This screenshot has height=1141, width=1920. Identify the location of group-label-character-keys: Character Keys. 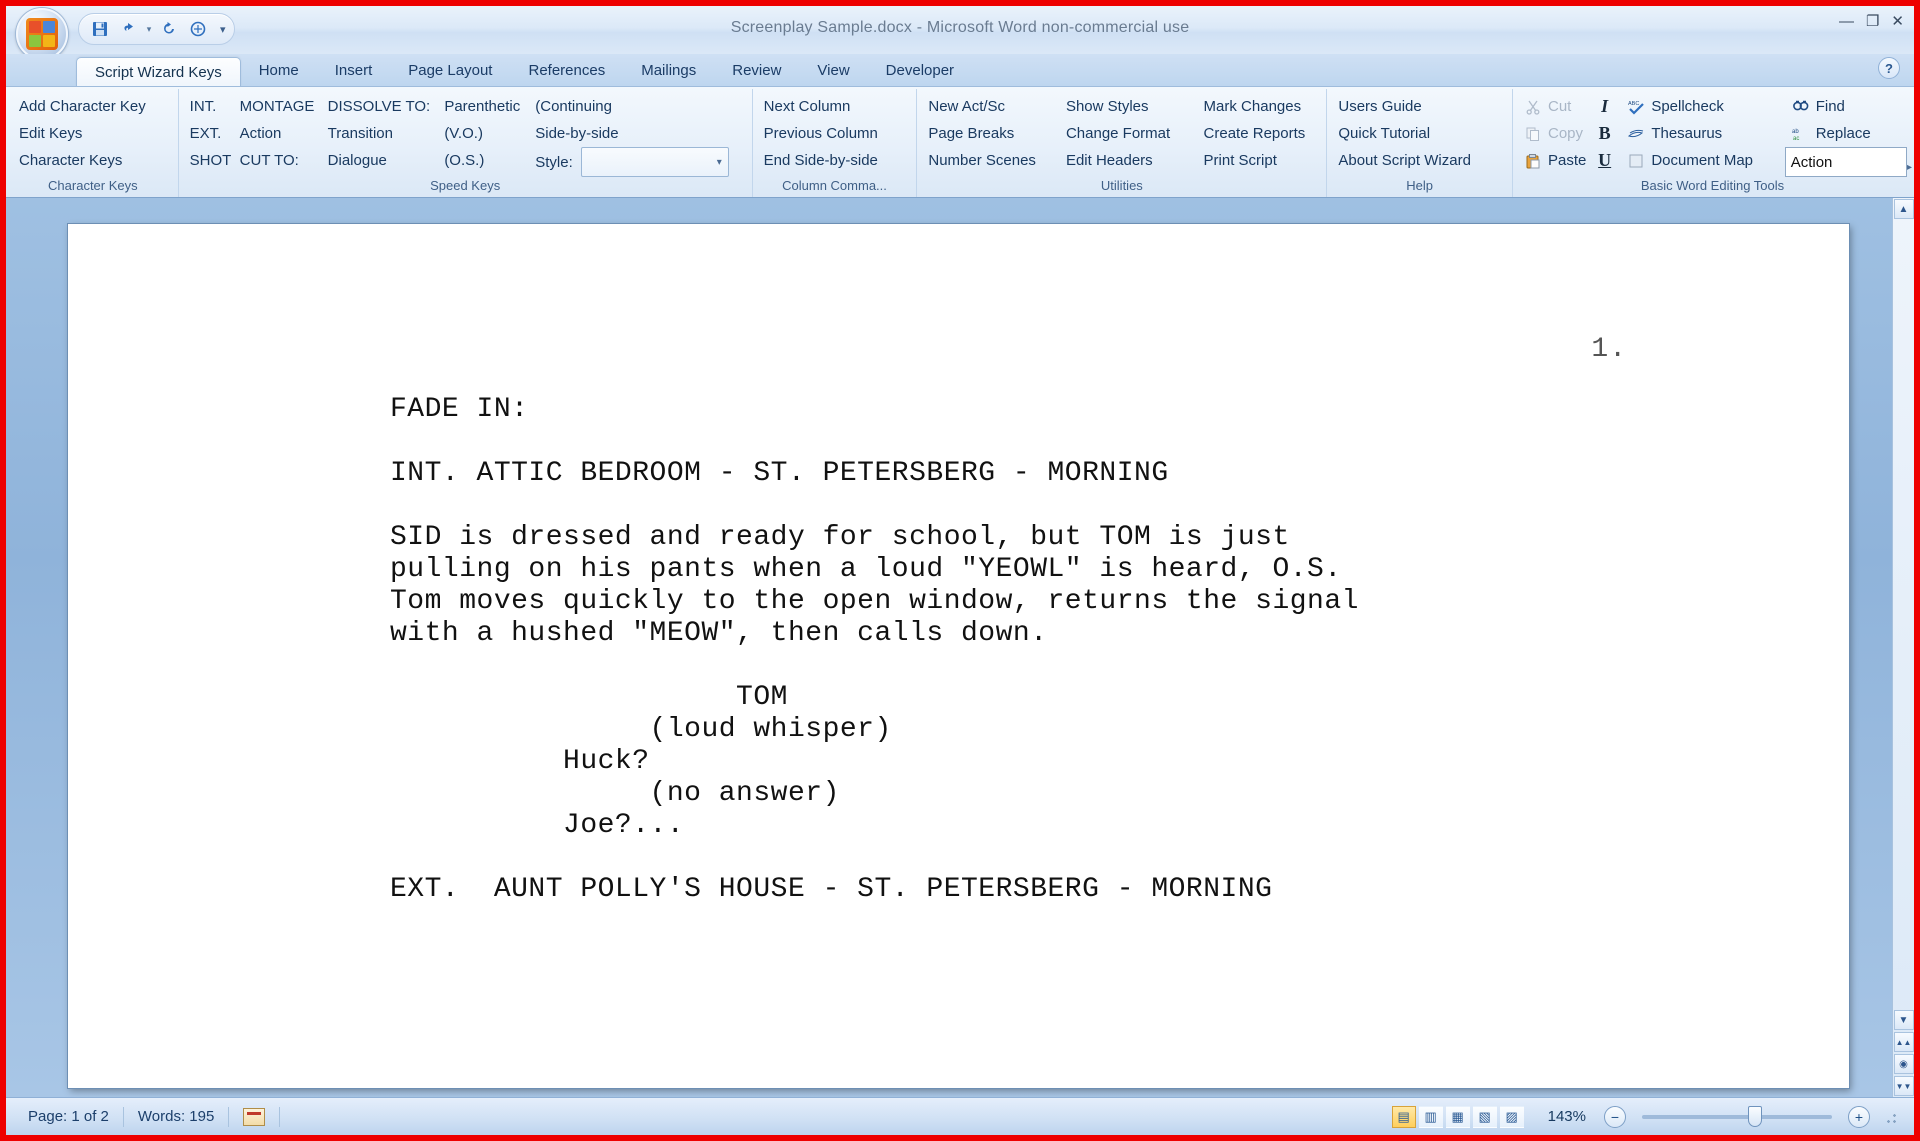
(93, 185).